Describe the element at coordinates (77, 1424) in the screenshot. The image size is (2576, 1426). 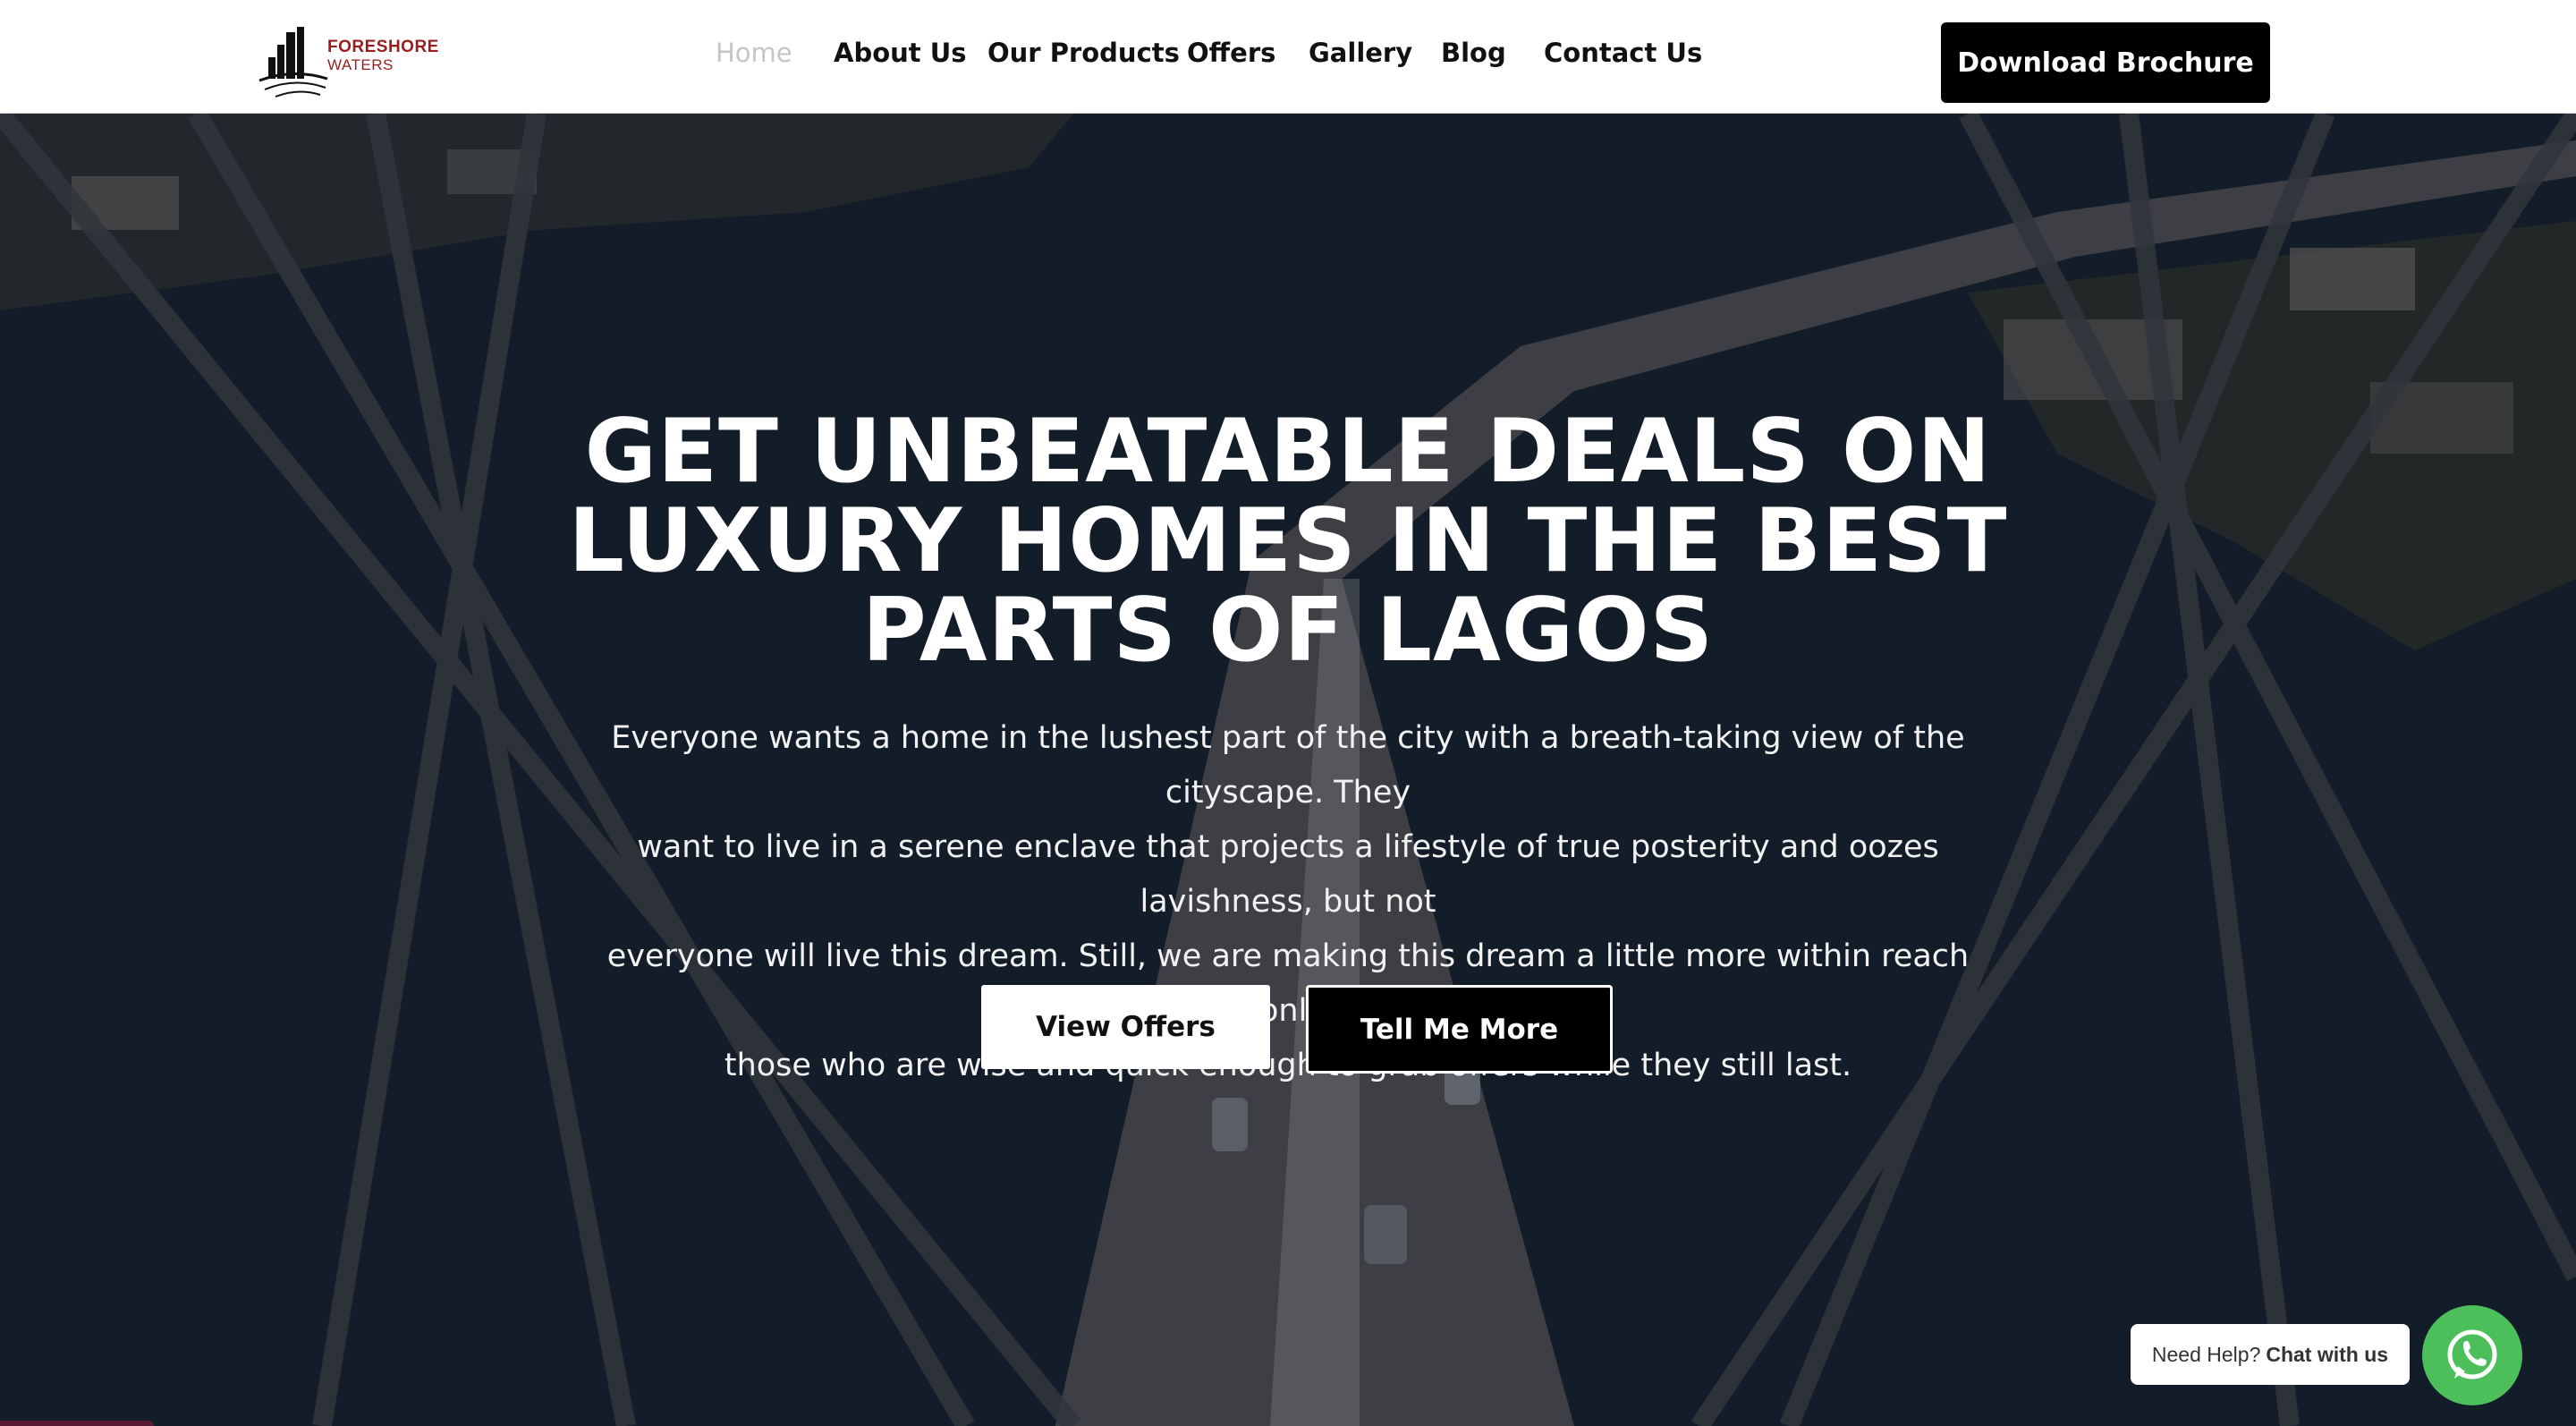
I see `bottom-edge-tab` at that location.